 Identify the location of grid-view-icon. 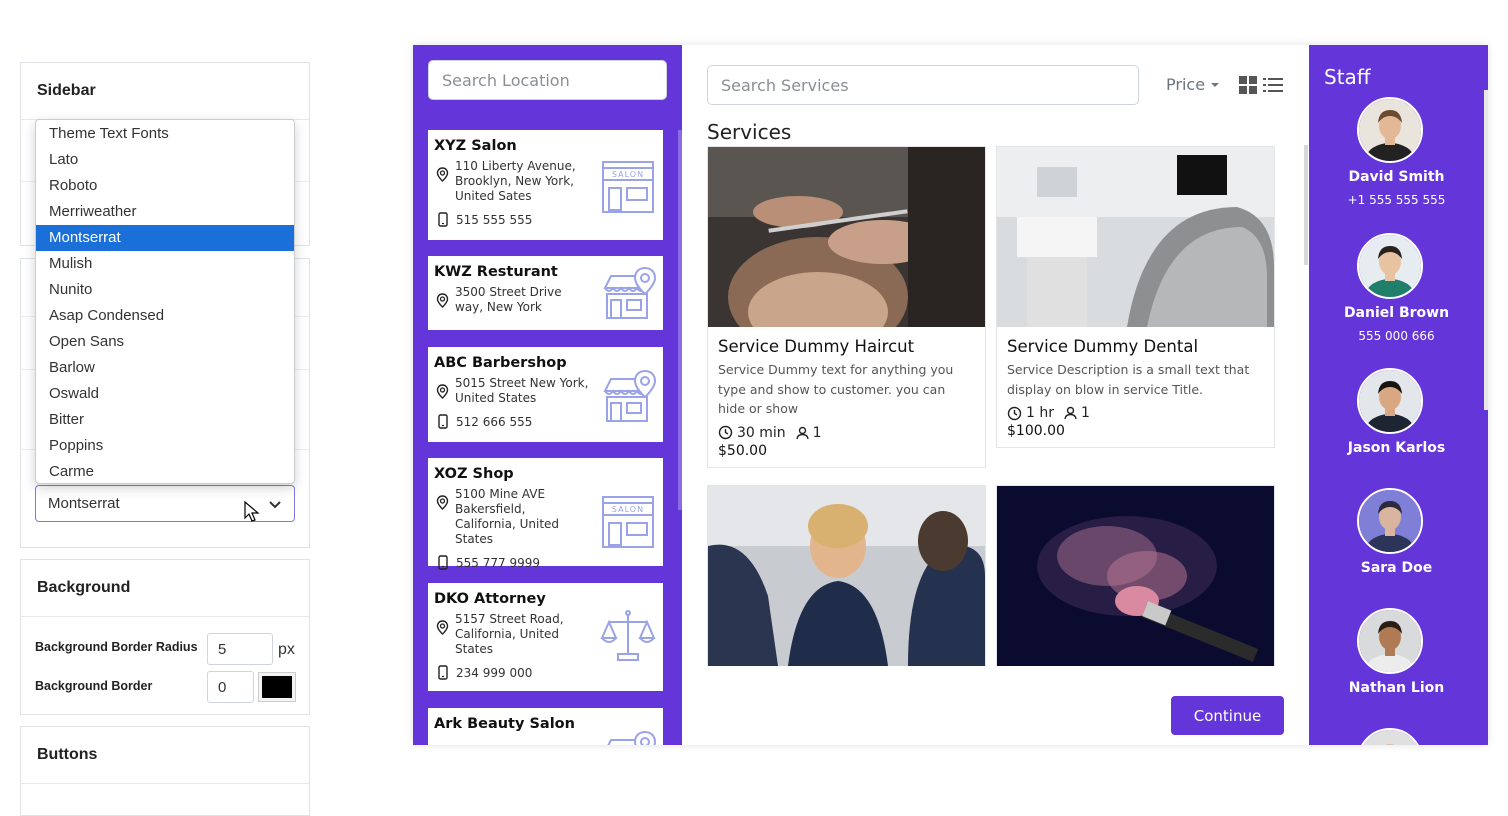
(1248, 85).